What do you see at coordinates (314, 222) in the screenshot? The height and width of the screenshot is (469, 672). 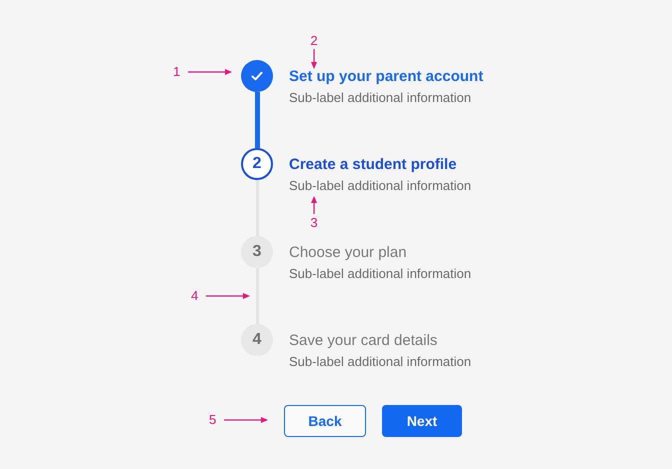 I see `annotation-number: 3` at bounding box center [314, 222].